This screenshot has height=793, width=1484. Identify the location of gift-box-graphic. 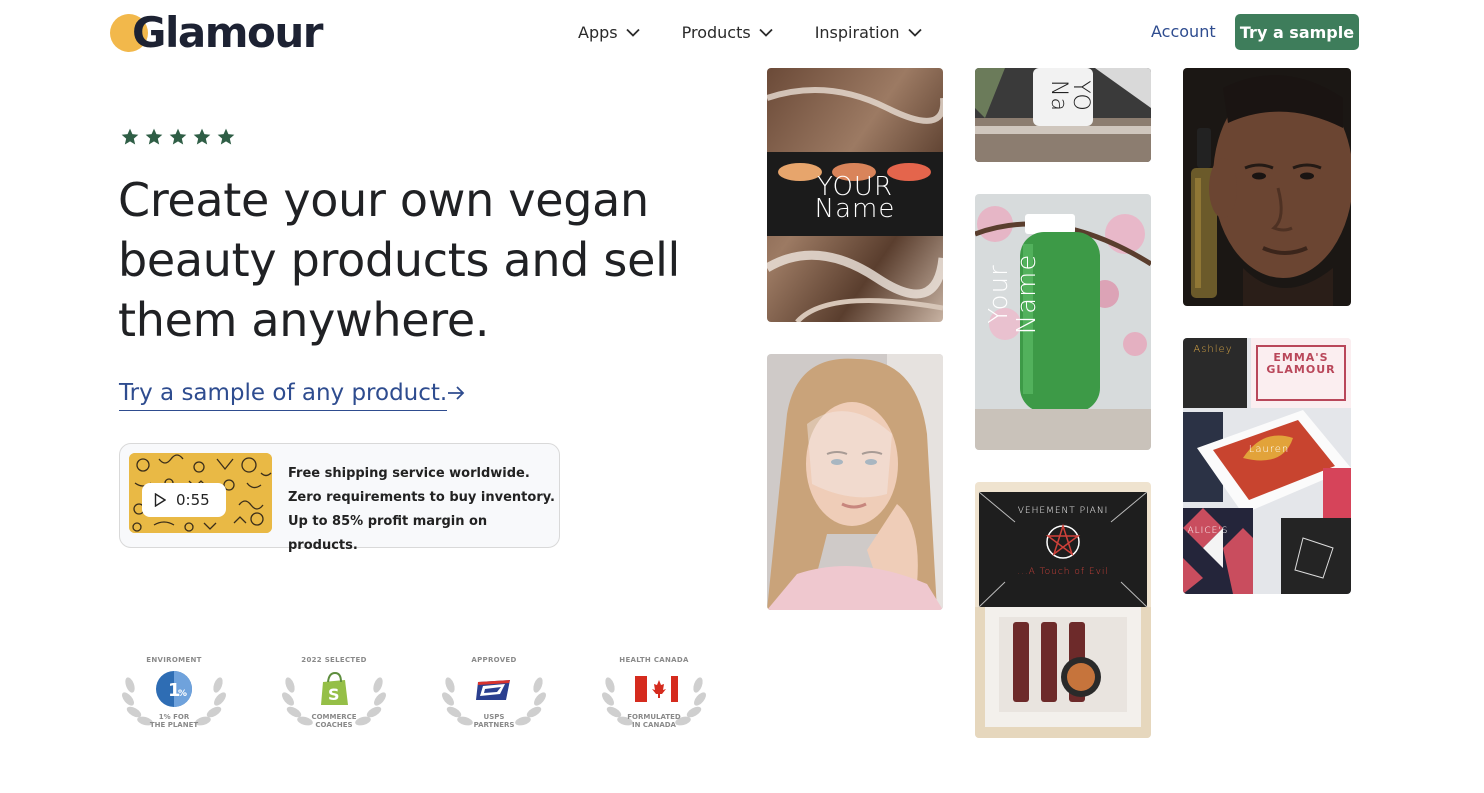
(1063, 610).